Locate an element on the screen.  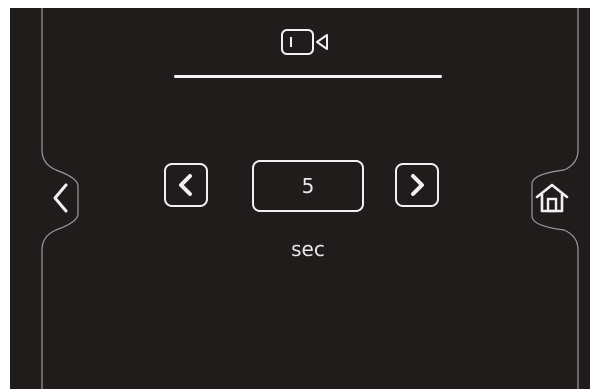
decrement-button is located at coordinates (186, 185).